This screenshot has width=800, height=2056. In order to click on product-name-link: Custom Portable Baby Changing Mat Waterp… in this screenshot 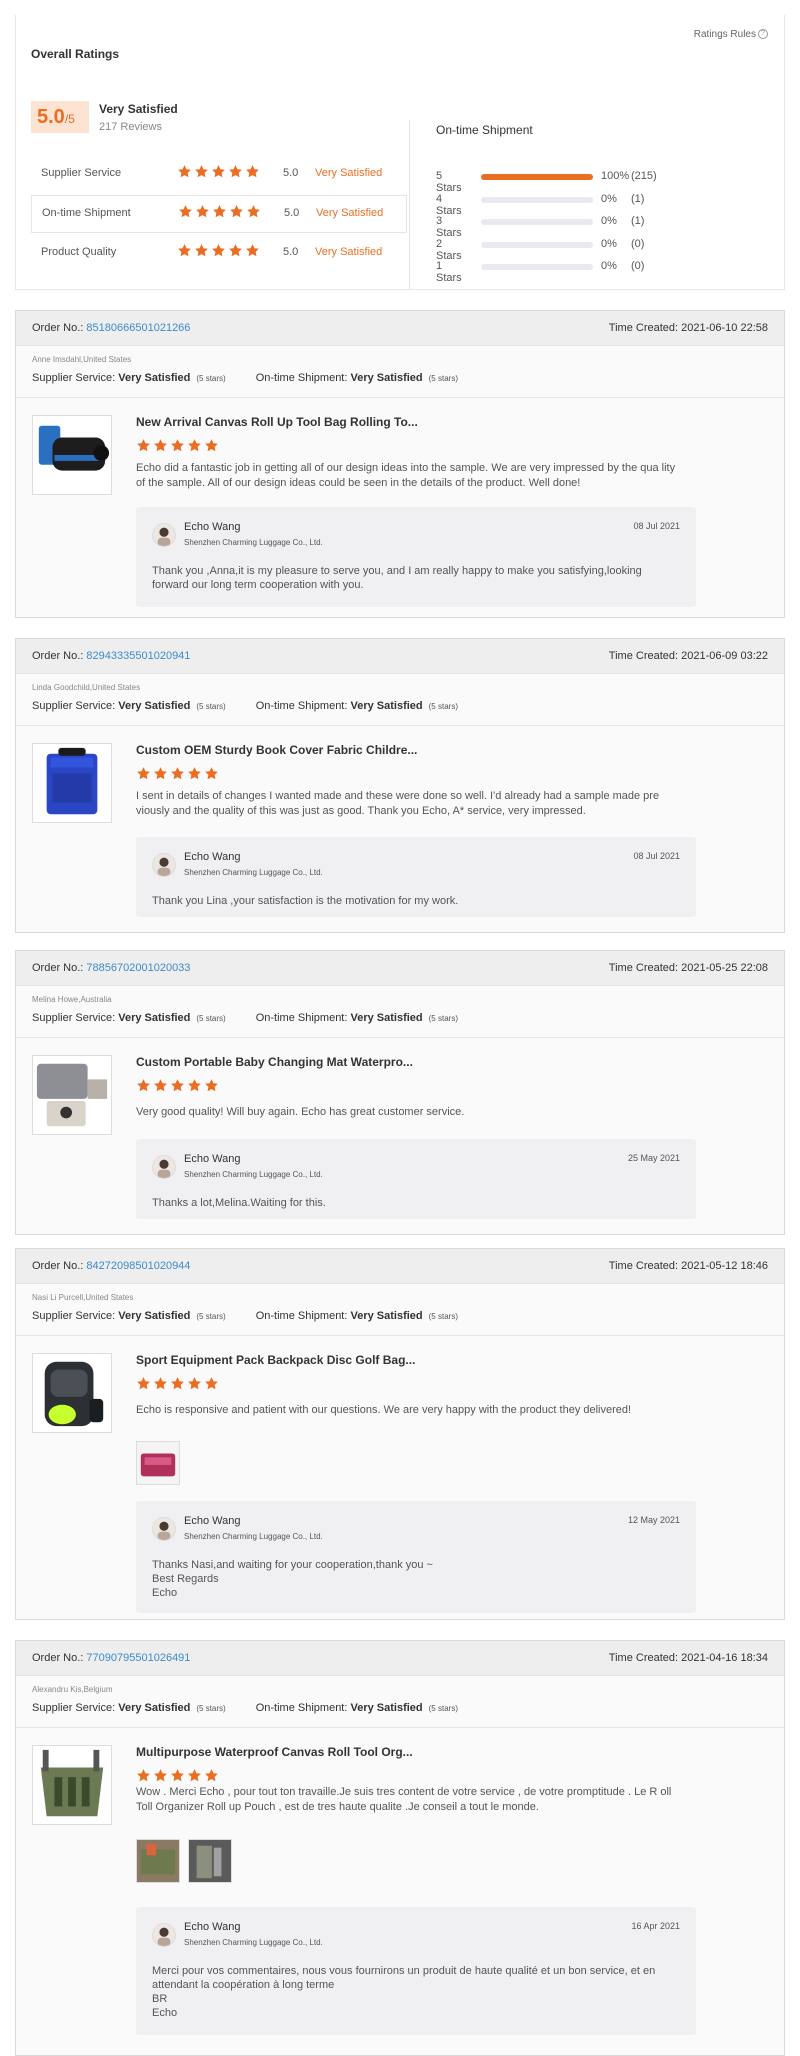, I will do `click(274, 1062)`.